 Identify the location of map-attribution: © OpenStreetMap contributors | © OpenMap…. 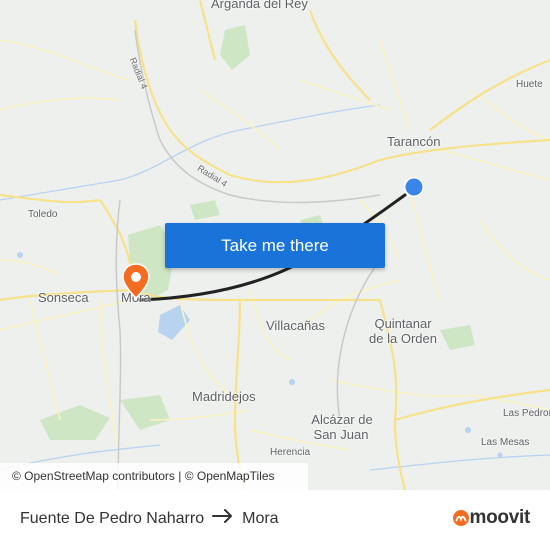
(154, 476).